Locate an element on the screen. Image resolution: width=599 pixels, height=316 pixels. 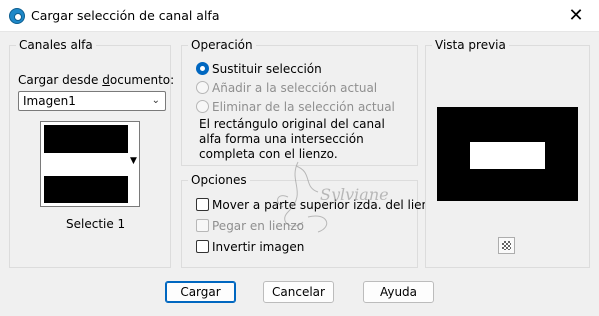
close-button: ✕ is located at coordinates (576, 16).